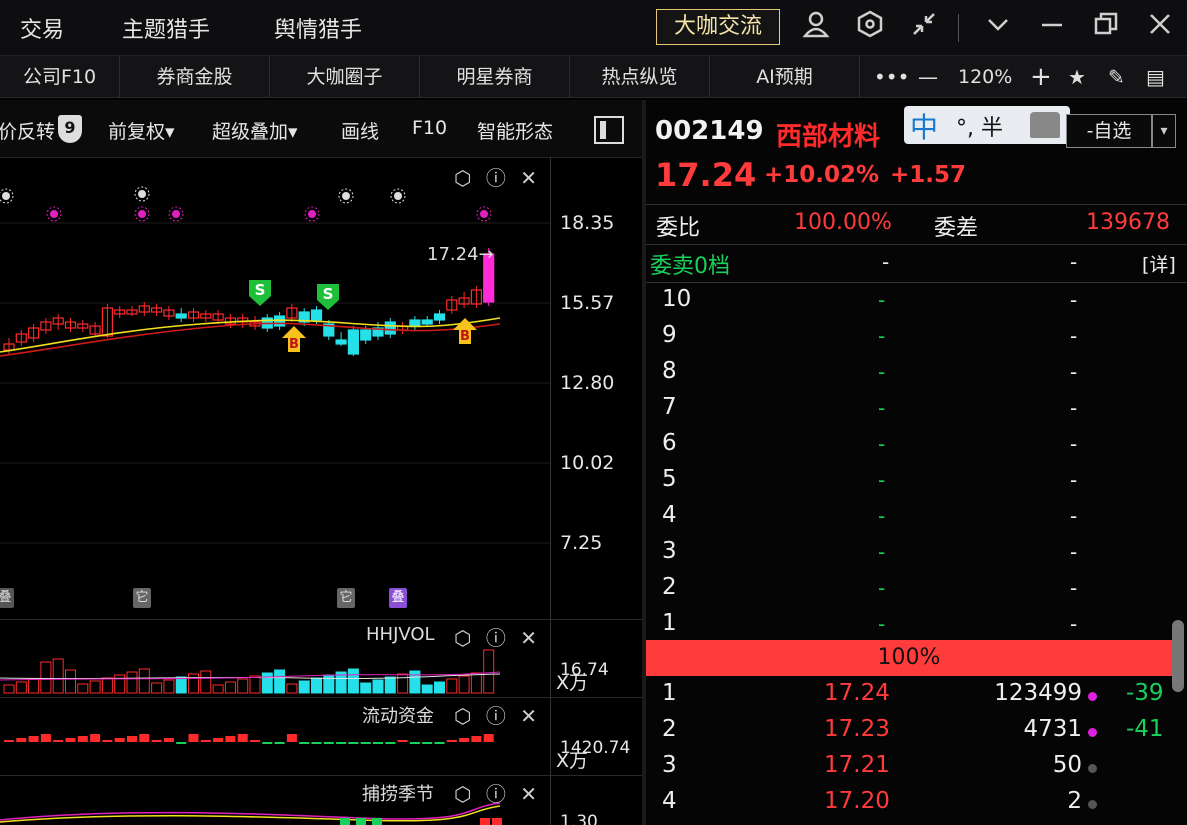 This screenshot has height=825, width=1187. Describe the element at coordinates (1045, 125) in the screenshot. I see `ime-skin-icon` at that location.